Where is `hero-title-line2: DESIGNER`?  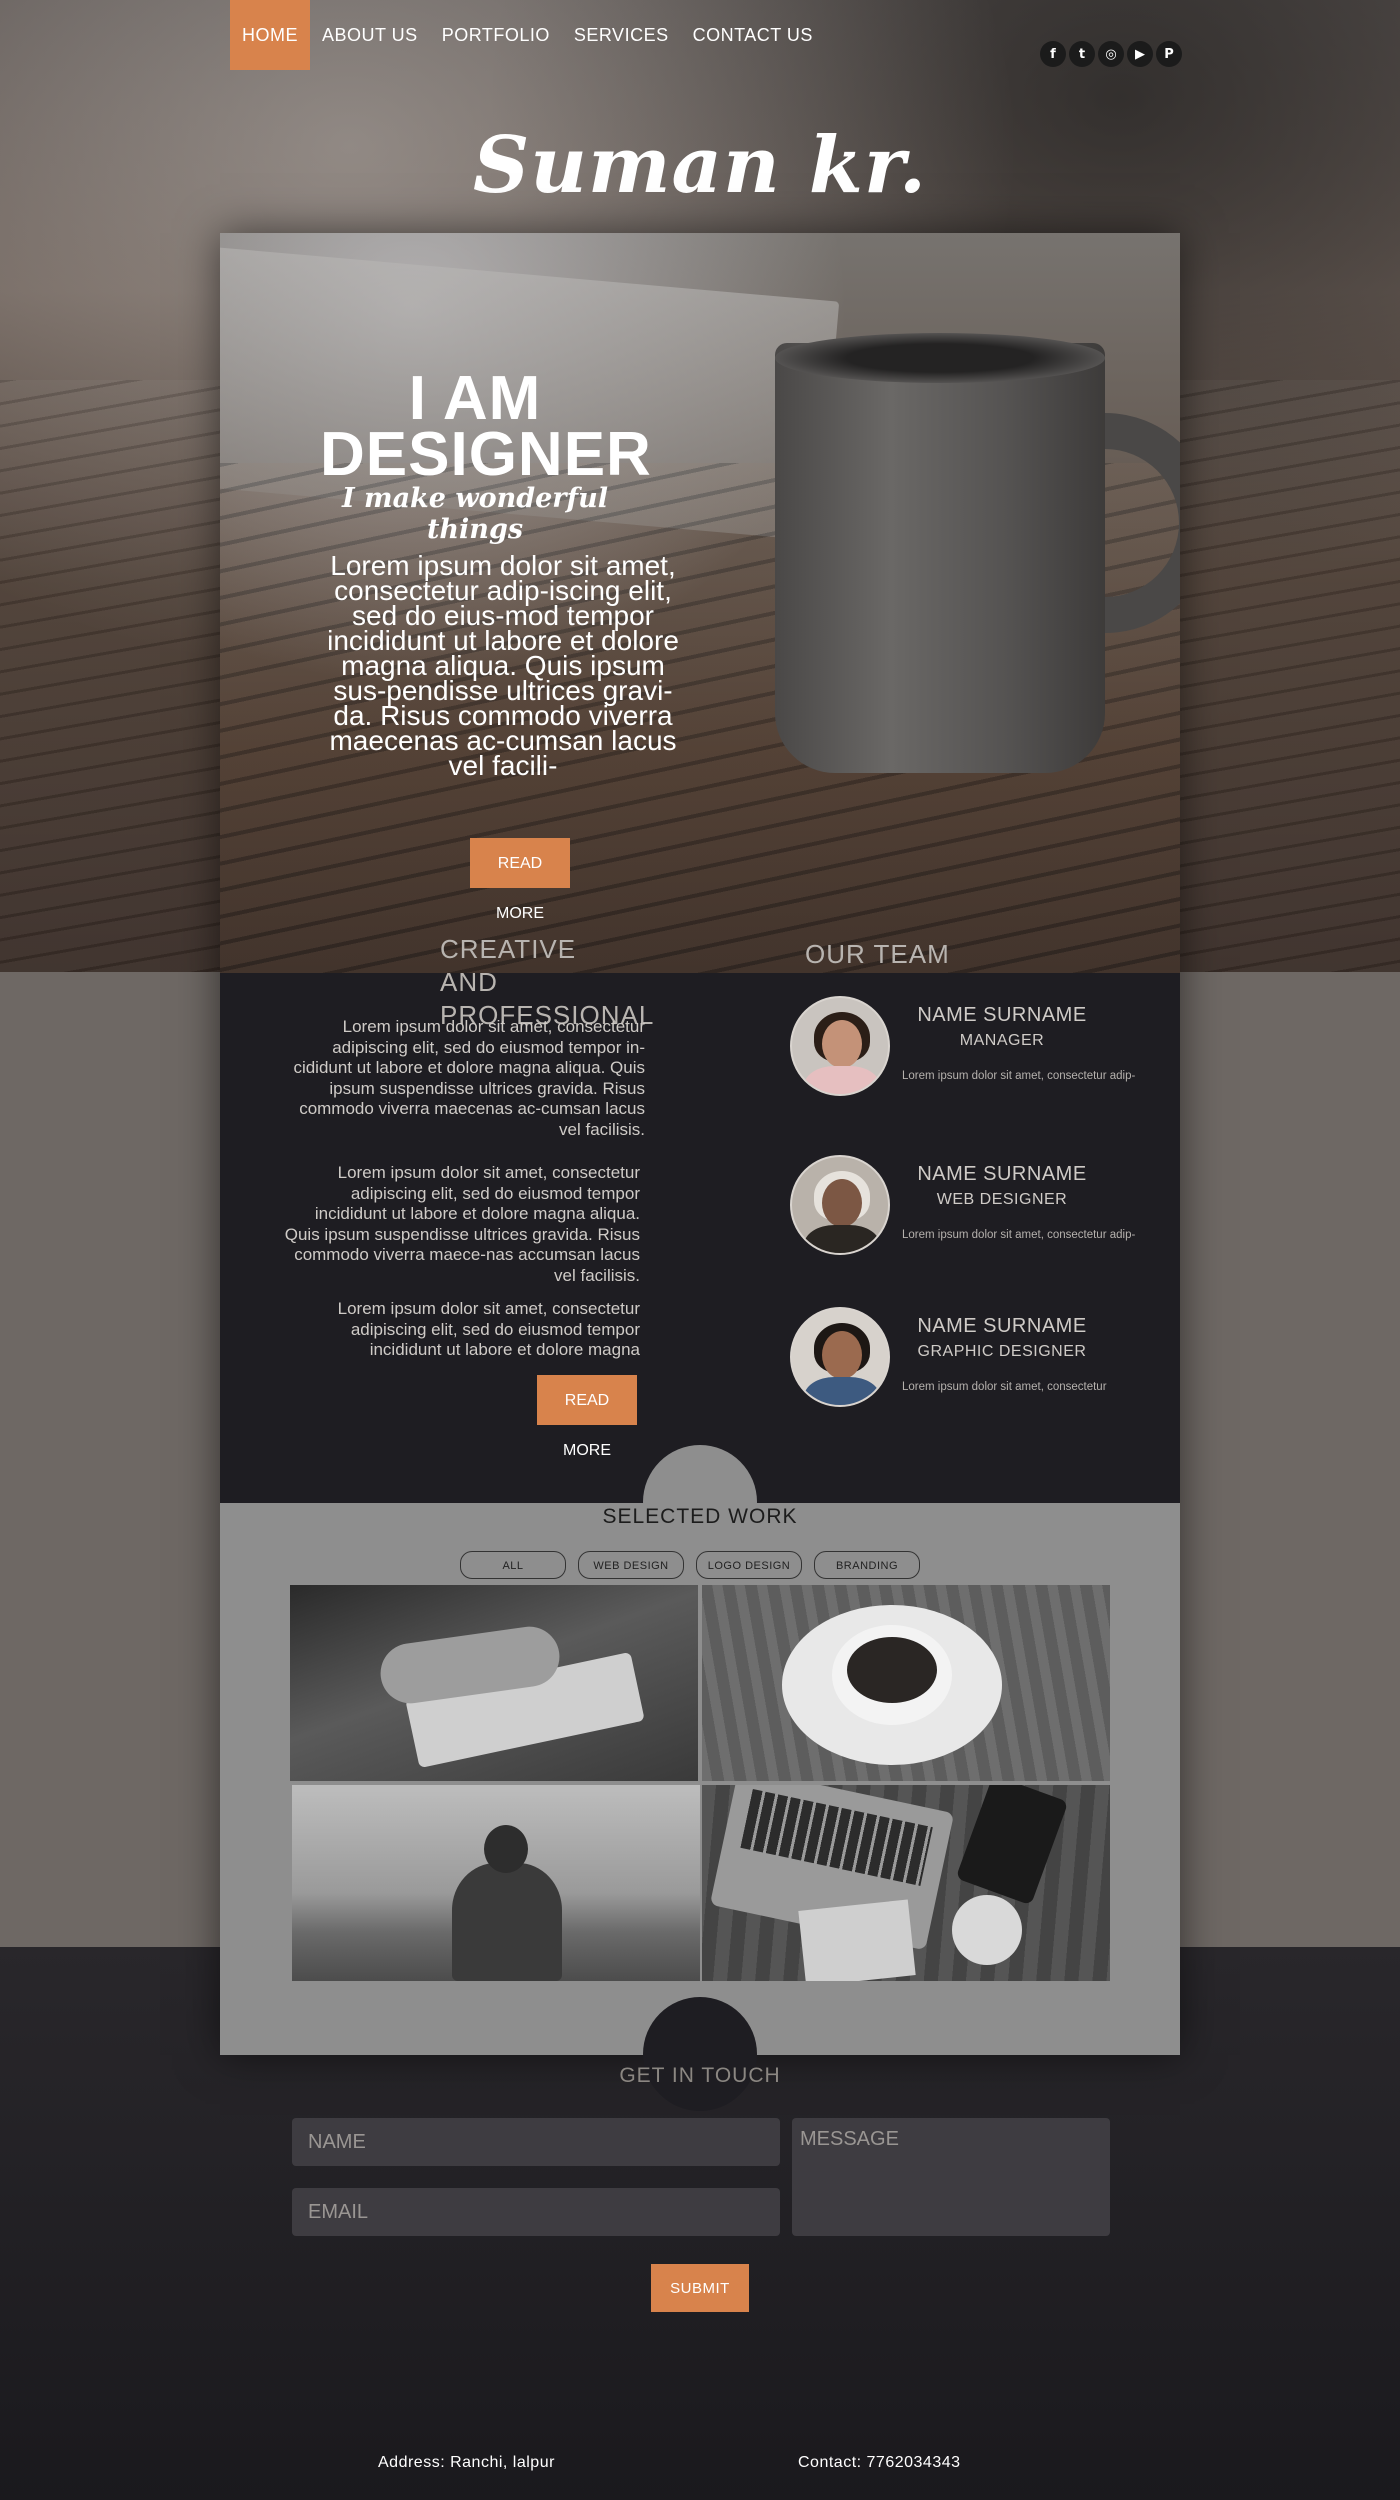 hero-title-line2: DESIGNER is located at coordinates (486, 454).